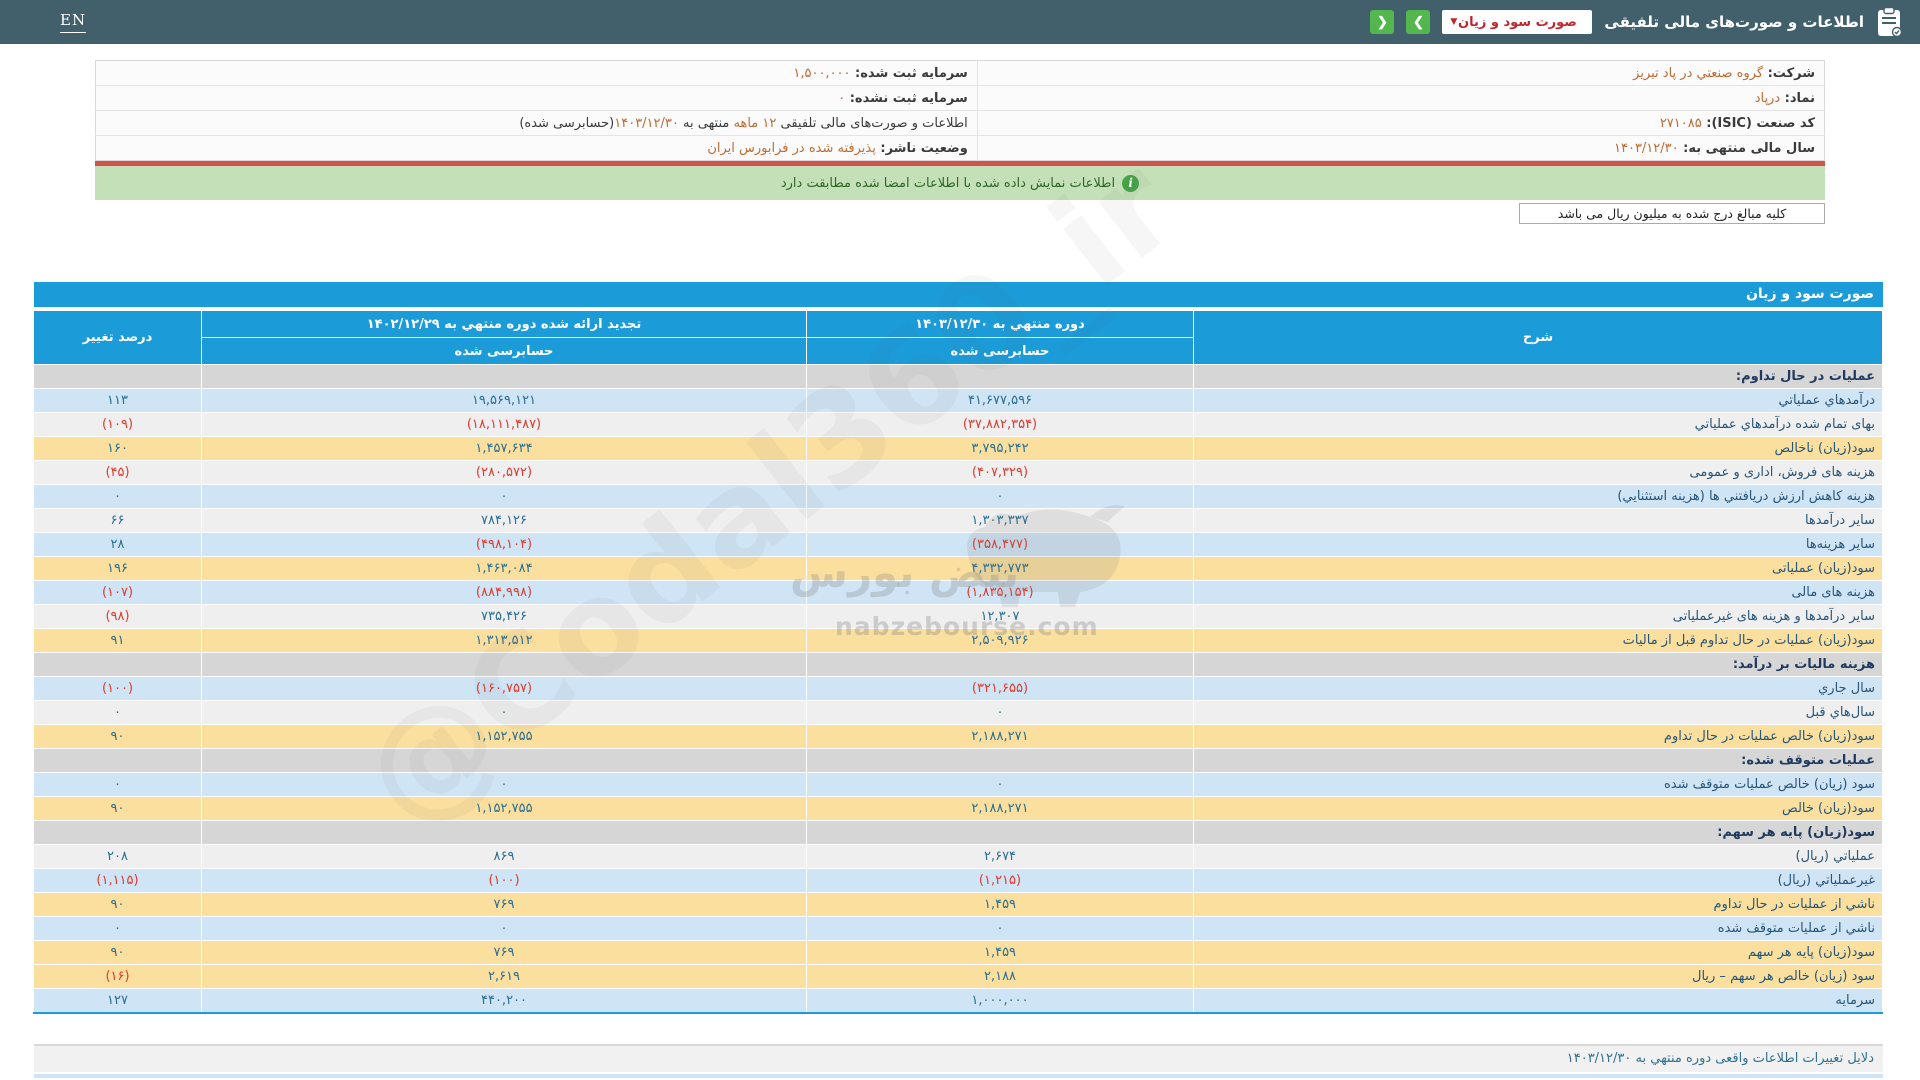 This screenshot has height=1080, width=1920. What do you see at coordinates (504, 688) in the screenshot?
I see `restated-period-value: (۱۶۰,۷۵۷)` at bounding box center [504, 688].